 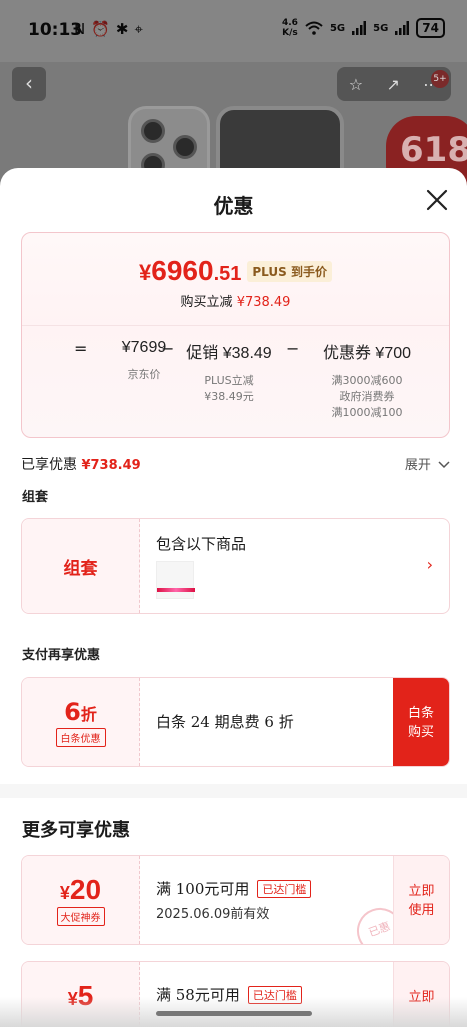 What do you see at coordinates (440, 79) in the screenshot?
I see `message-badge: 5+` at bounding box center [440, 79].